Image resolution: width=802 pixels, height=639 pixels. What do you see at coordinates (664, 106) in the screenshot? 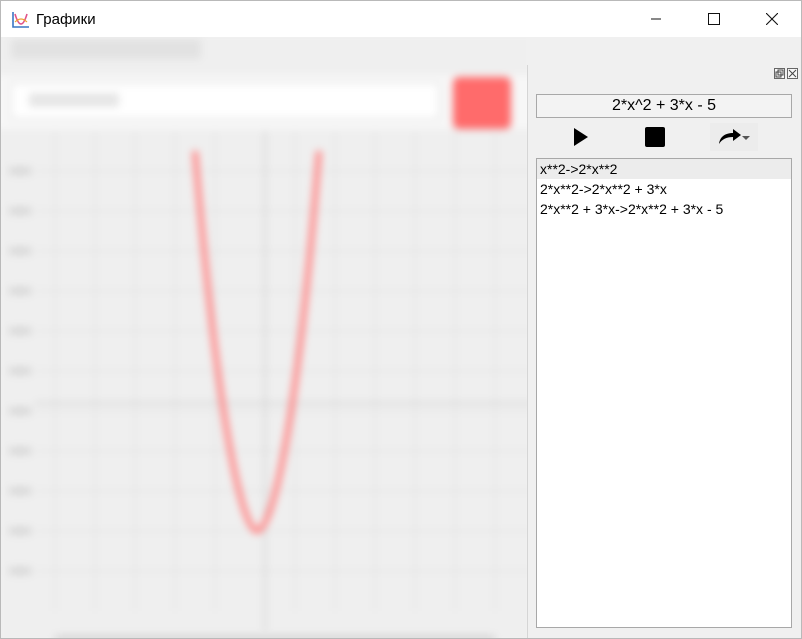
I see `expression-display: 2*x^2 + 3*x - 5` at bounding box center [664, 106].